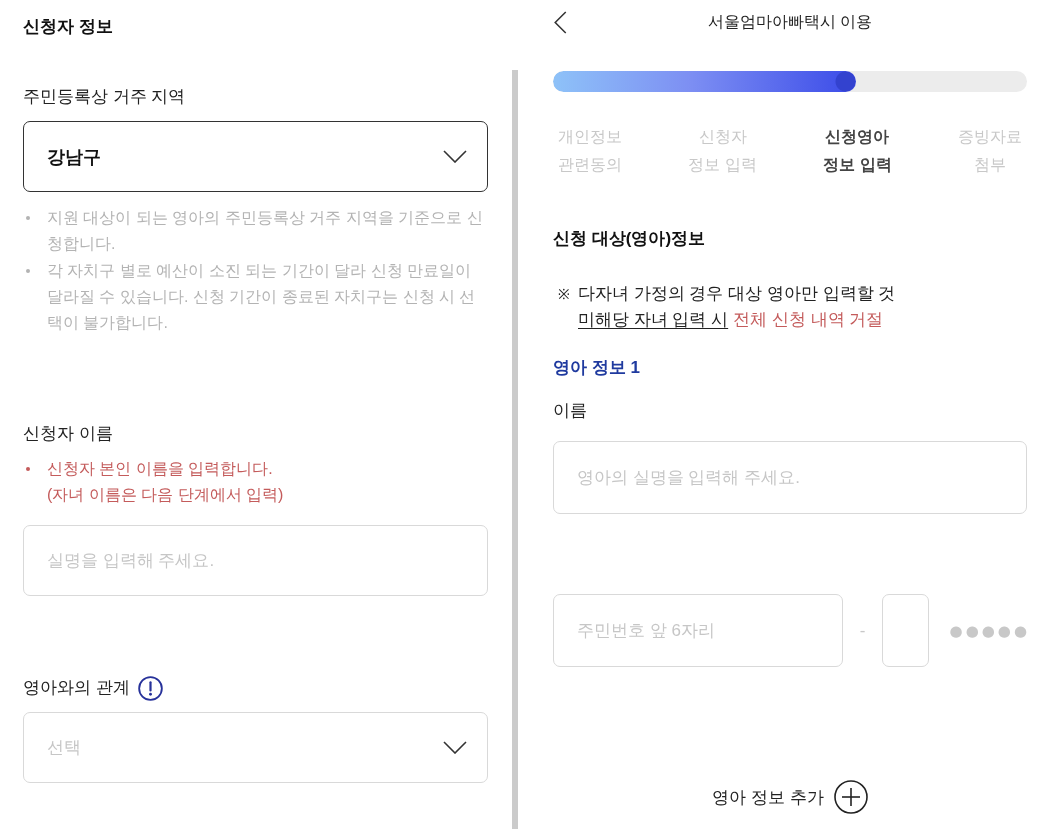 Image resolution: width=1049 pixels, height=829 pixels. Describe the element at coordinates (630, 239) in the screenshot. I see `section-heading: 신청 대상(영아)정보` at that location.